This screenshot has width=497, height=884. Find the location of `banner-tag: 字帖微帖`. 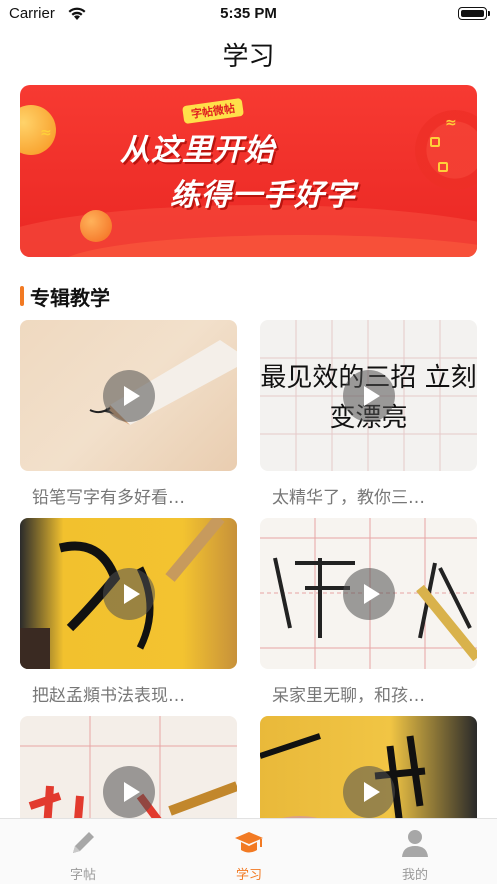

banner-tag: 字帖微帖 is located at coordinates (213, 111).